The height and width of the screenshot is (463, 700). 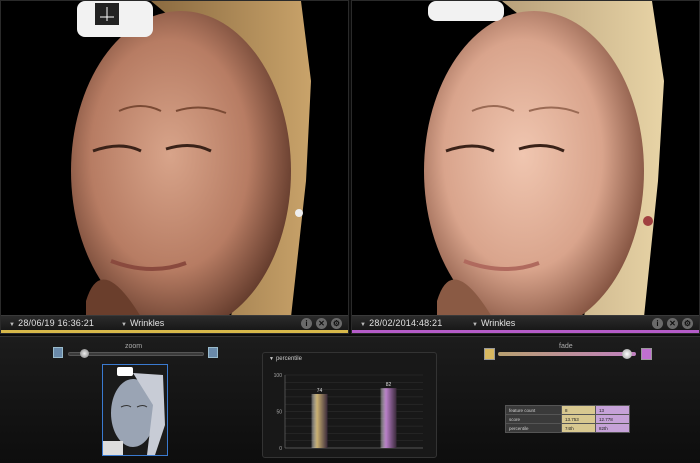 I want to click on stats-cell-b: 82th, so click(x=612, y=428).